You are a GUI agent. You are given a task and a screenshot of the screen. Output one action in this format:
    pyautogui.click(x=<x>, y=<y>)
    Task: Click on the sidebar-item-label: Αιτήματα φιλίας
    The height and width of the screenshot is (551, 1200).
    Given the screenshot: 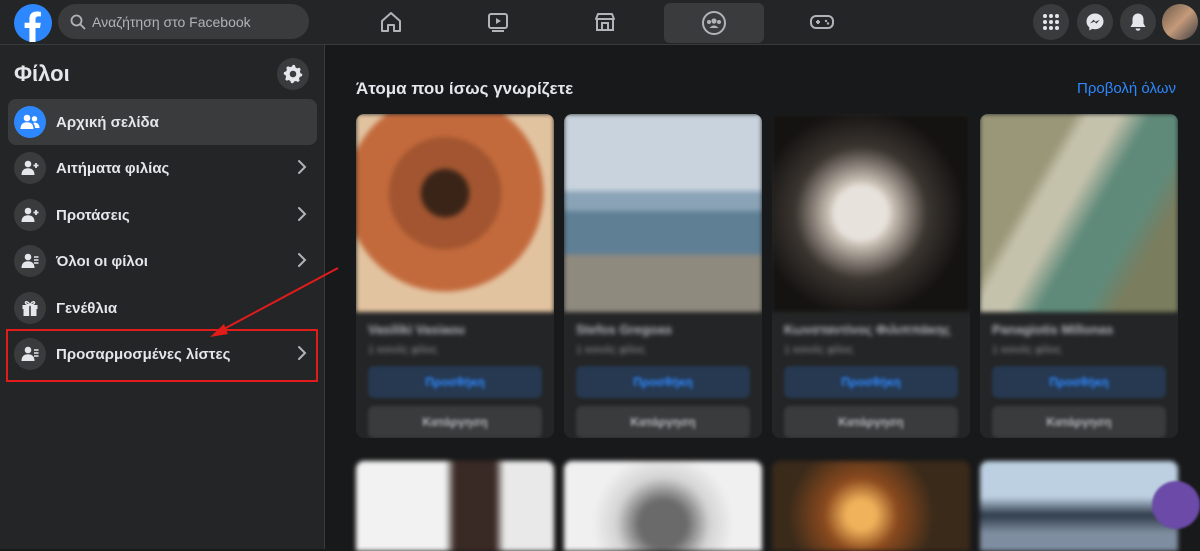 What is the action you would take?
    pyautogui.click(x=113, y=168)
    